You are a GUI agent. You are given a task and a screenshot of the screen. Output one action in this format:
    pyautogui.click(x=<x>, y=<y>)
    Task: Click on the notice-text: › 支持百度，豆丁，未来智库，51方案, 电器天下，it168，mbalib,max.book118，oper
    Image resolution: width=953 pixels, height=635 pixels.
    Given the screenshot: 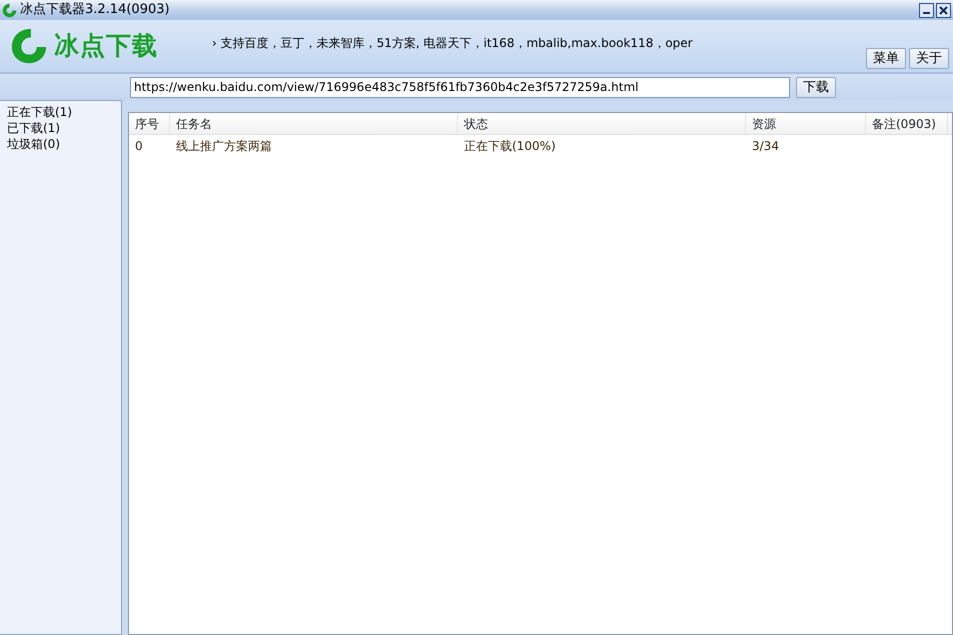 What is the action you would take?
    pyautogui.click(x=452, y=43)
    